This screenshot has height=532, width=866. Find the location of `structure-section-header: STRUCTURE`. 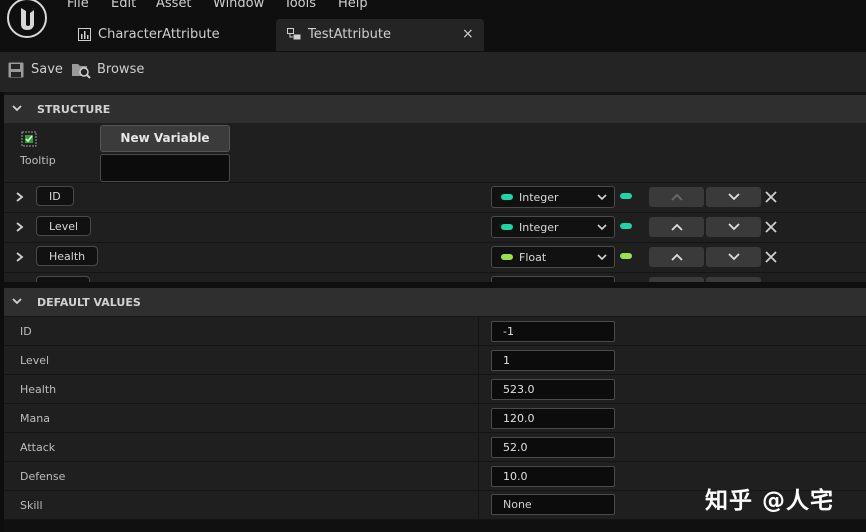

structure-section-header: STRUCTURE is located at coordinates (435, 109).